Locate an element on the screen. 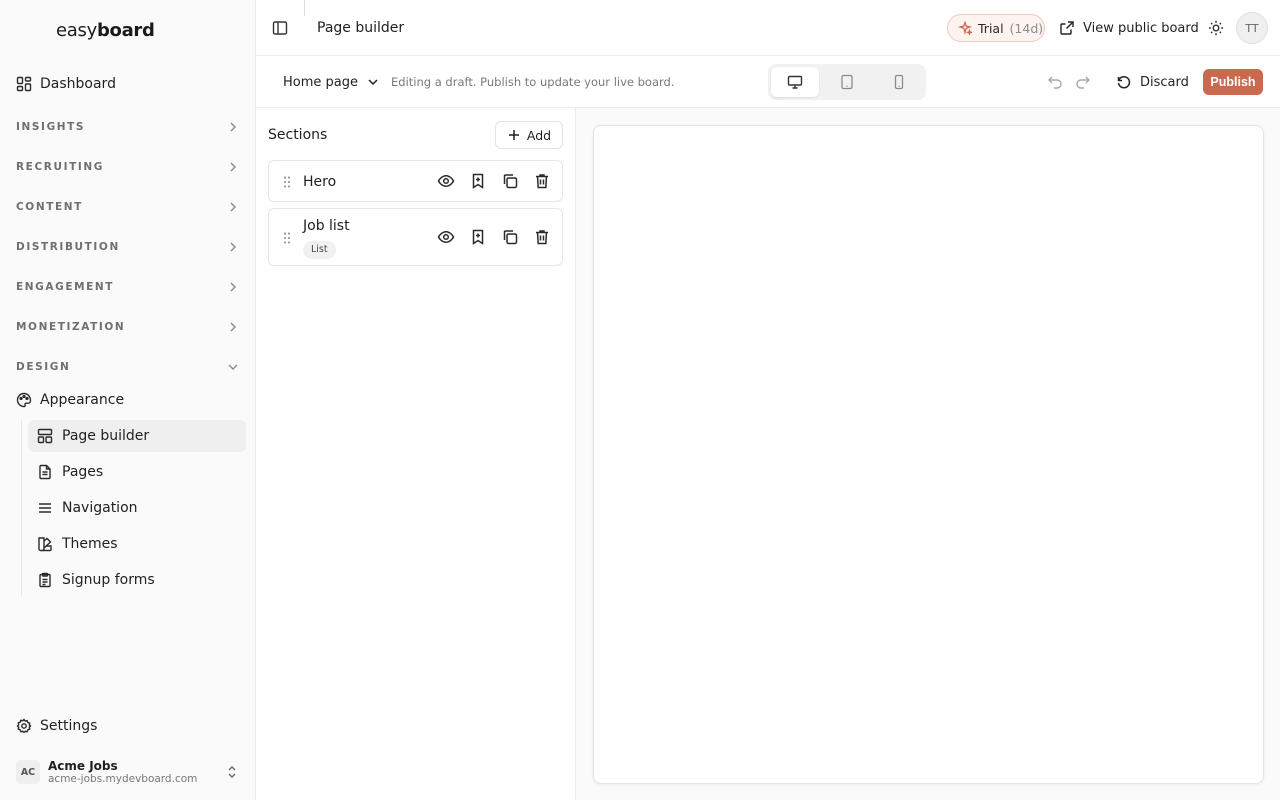 This screenshot has width=1280, height=800. sidebar-item-settings: Settings is located at coordinates (128, 726).